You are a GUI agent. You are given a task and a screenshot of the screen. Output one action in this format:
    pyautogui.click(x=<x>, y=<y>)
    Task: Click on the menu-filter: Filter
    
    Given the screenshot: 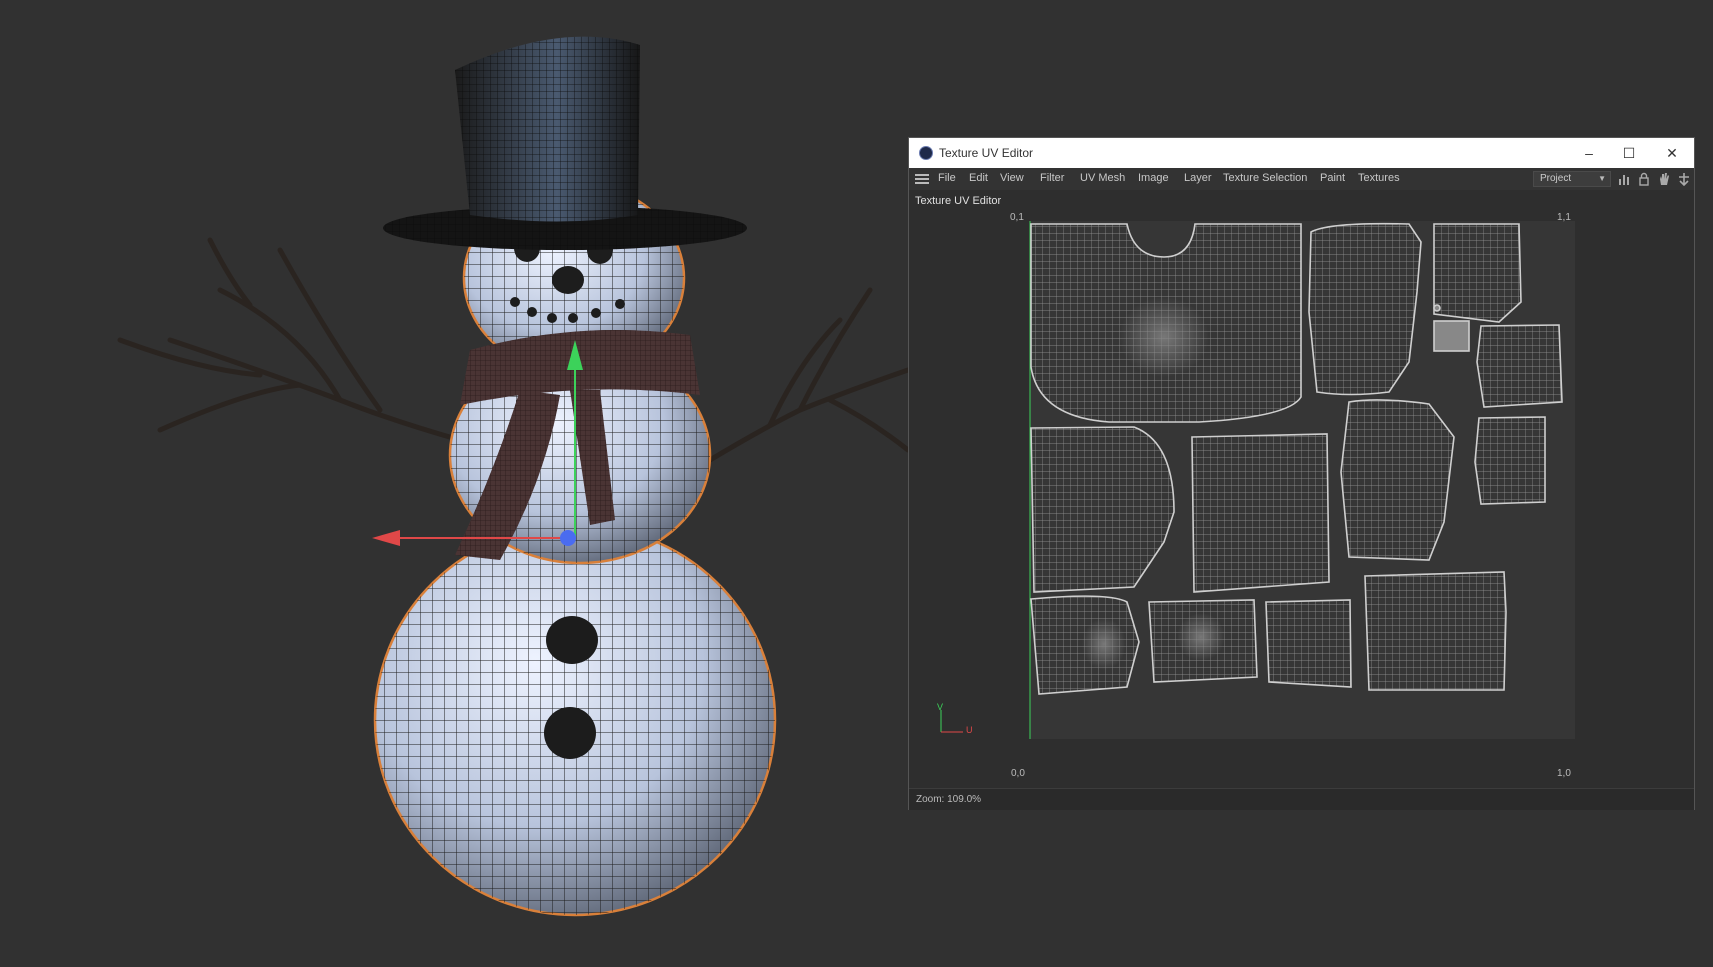 What is the action you would take?
    pyautogui.click(x=1052, y=178)
    